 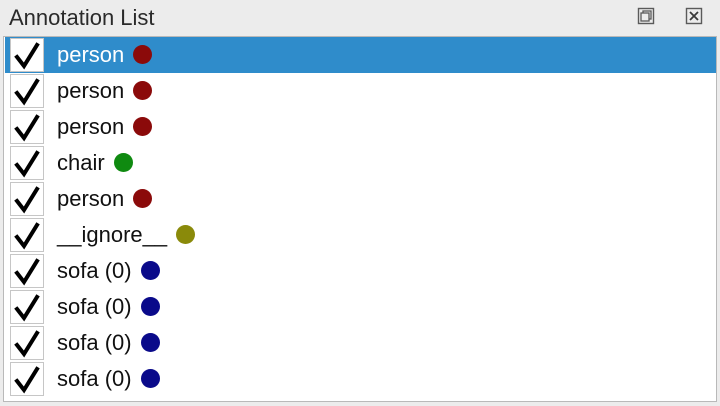 What do you see at coordinates (360, 235) in the screenshot?
I see `annotation-row: __ignore__` at bounding box center [360, 235].